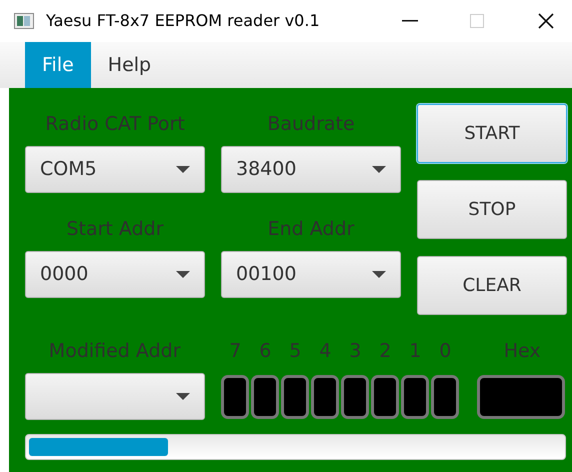  I want to click on bit-label: 3, so click(355, 351).